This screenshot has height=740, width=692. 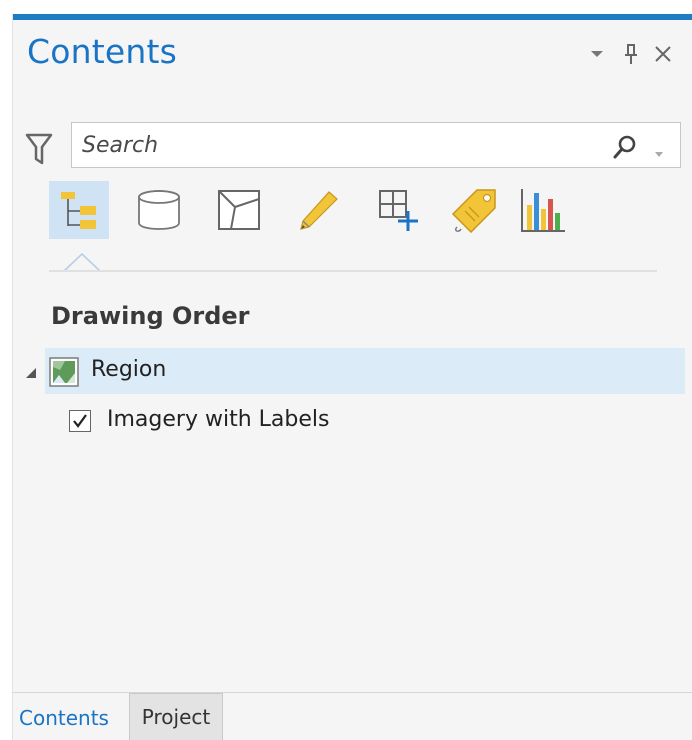 What do you see at coordinates (352, 692) in the screenshot?
I see `tab-strip-divider` at bounding box center [352, 692].